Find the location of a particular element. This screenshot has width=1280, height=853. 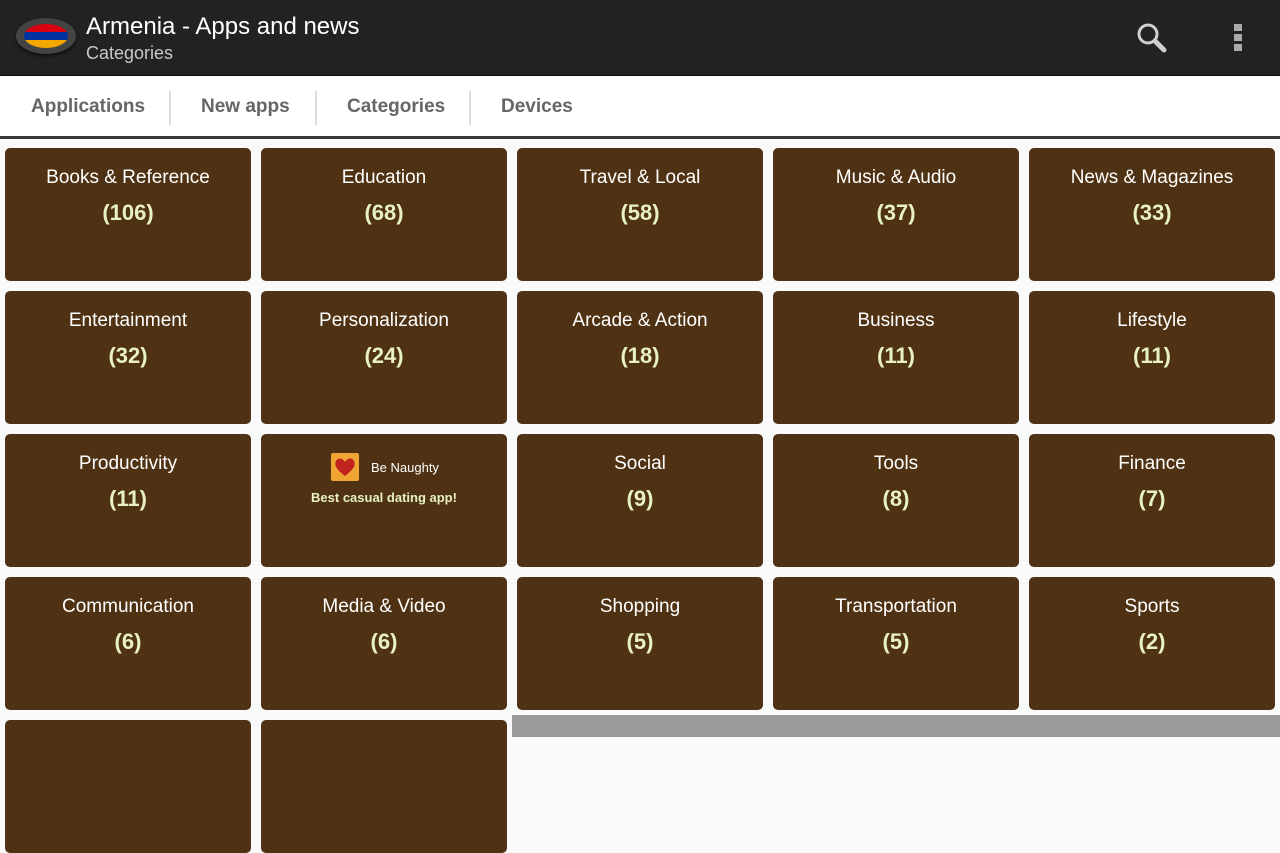

category-count: (9) is located at coordinates (640, 498).